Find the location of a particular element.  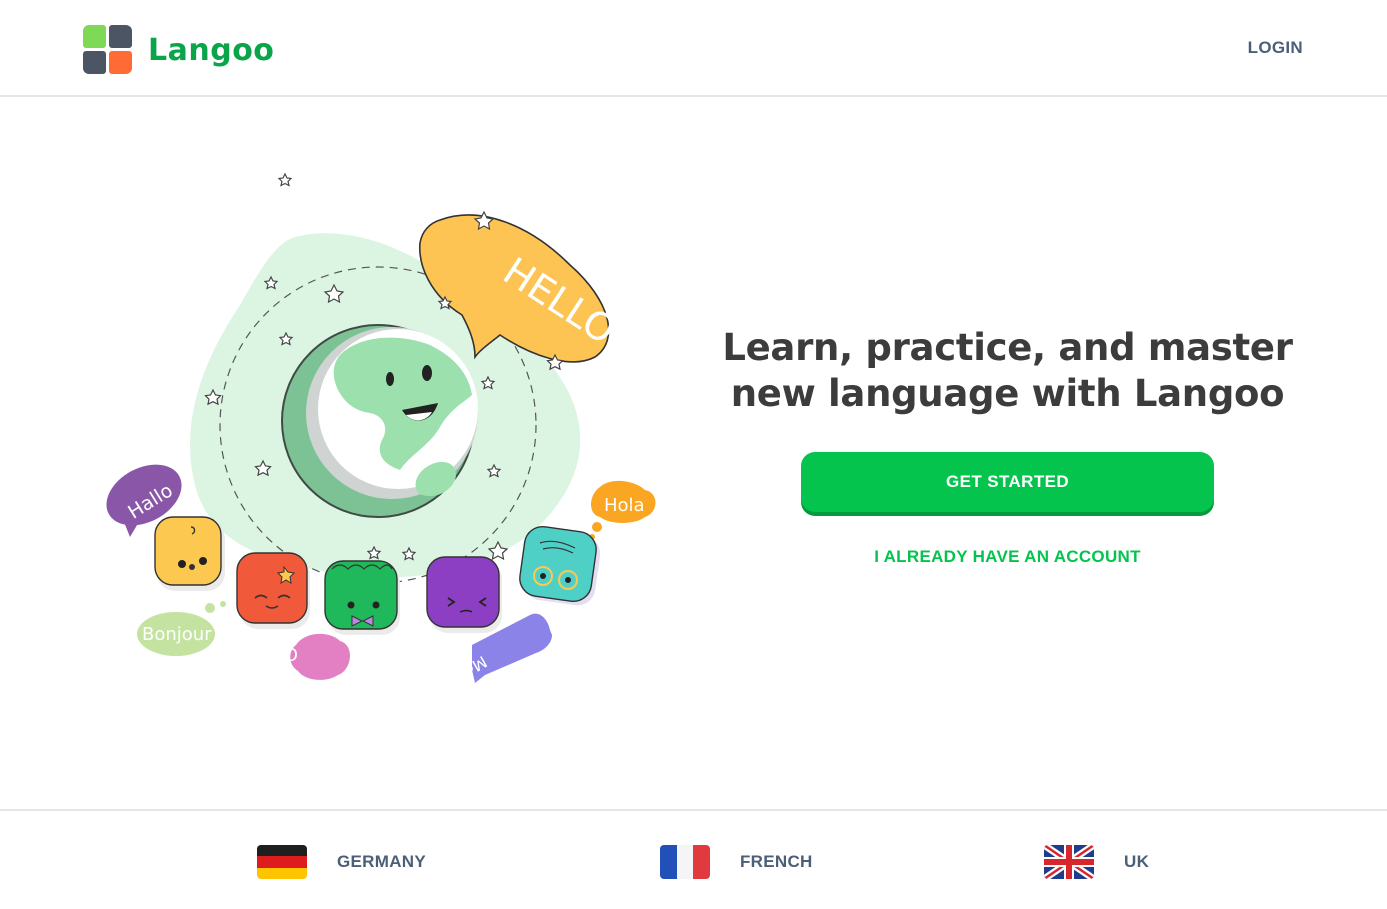

language-label: FRENCH is located at coordinates (776, 861).